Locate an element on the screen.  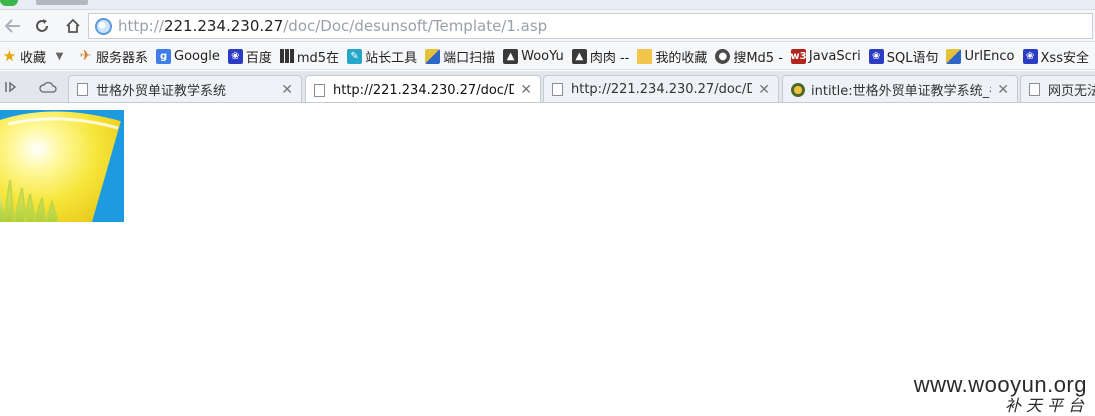
bookmark-label: Google is located at coordinates (197, 56).